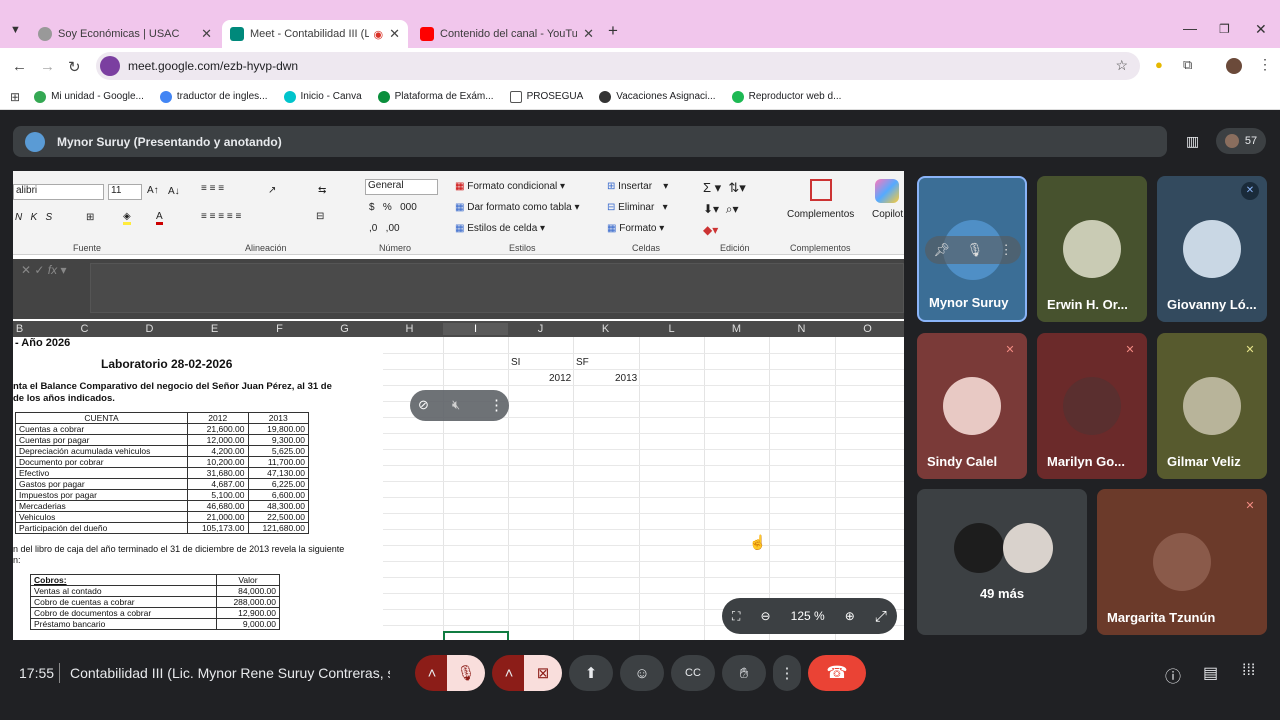  Describe the element at coordinates (515, 362) in the screenshot. I see `cell-si: SI` at that location.